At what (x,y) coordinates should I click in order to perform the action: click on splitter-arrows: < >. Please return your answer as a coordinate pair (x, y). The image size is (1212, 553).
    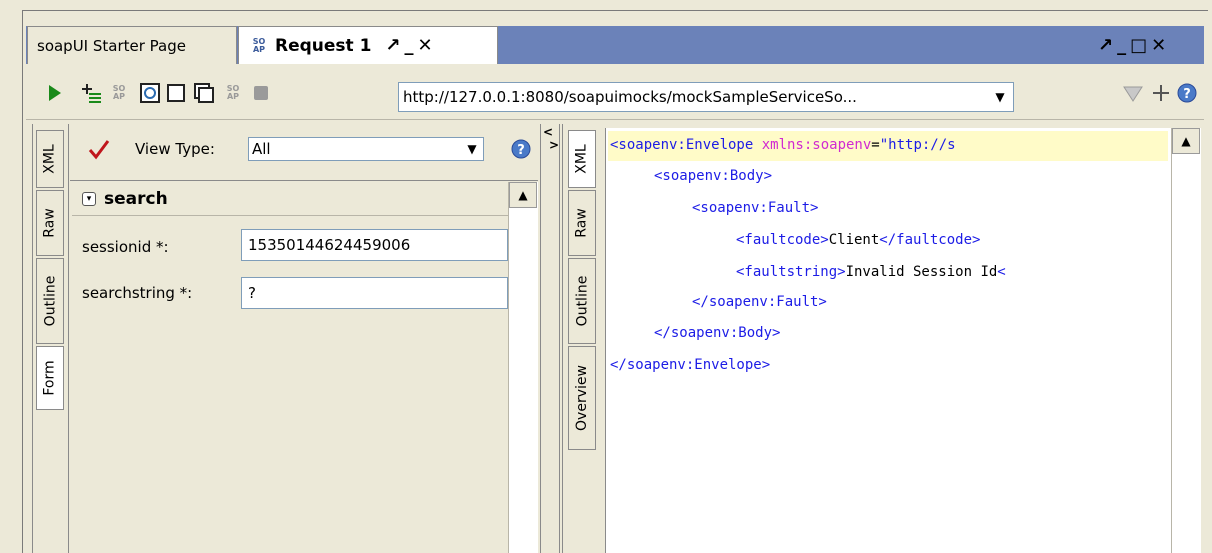
    Looking at the image, I should click on (551, 139).